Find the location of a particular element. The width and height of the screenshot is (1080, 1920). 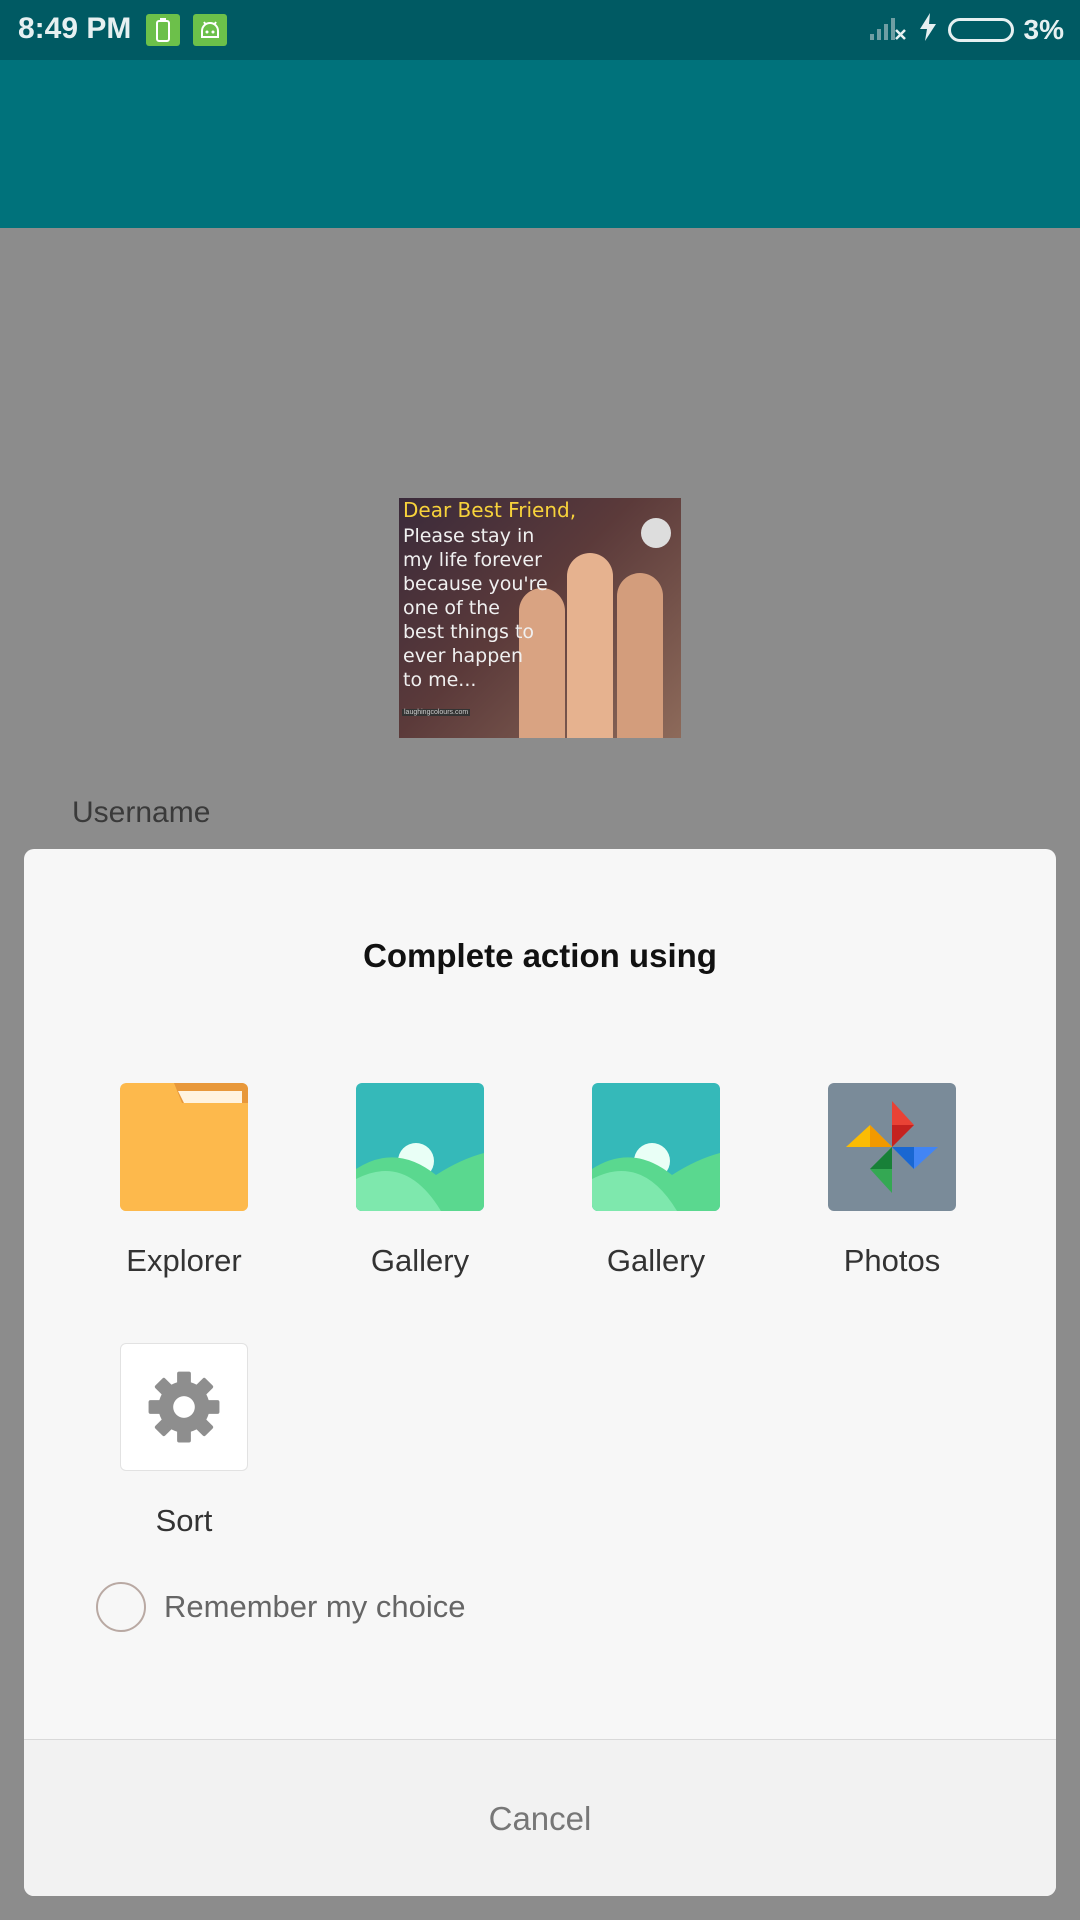

cancel-button: Cancel is located at coordinates (540, 1817).